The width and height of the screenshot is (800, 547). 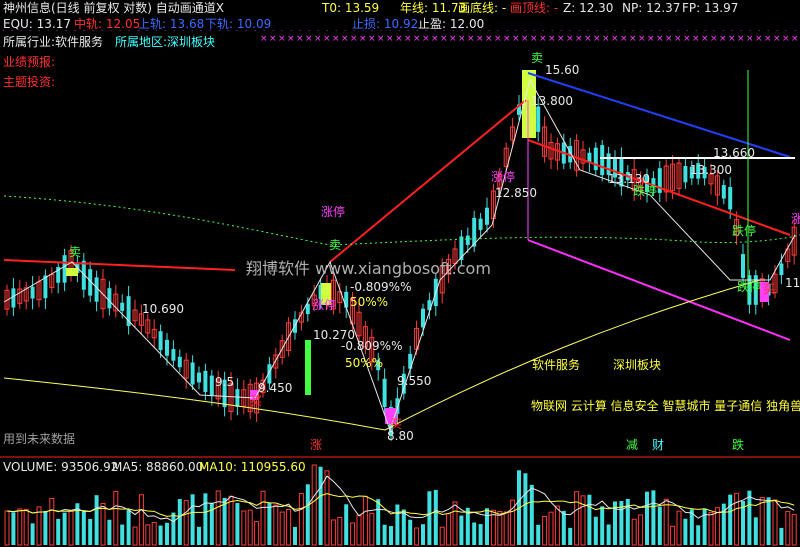 I want to click on volume-header-item: MA10: 110955.60, so click(x=252, y=467).